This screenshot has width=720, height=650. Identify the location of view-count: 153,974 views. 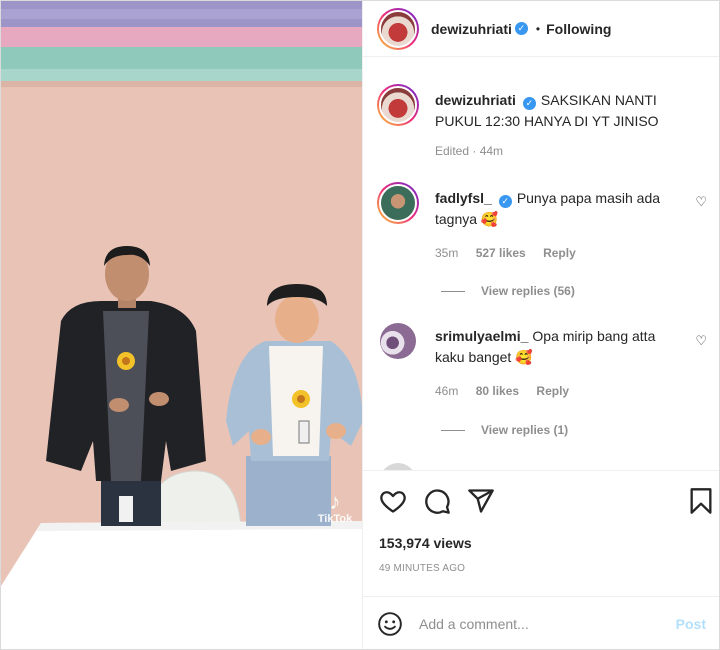
(425, 543).